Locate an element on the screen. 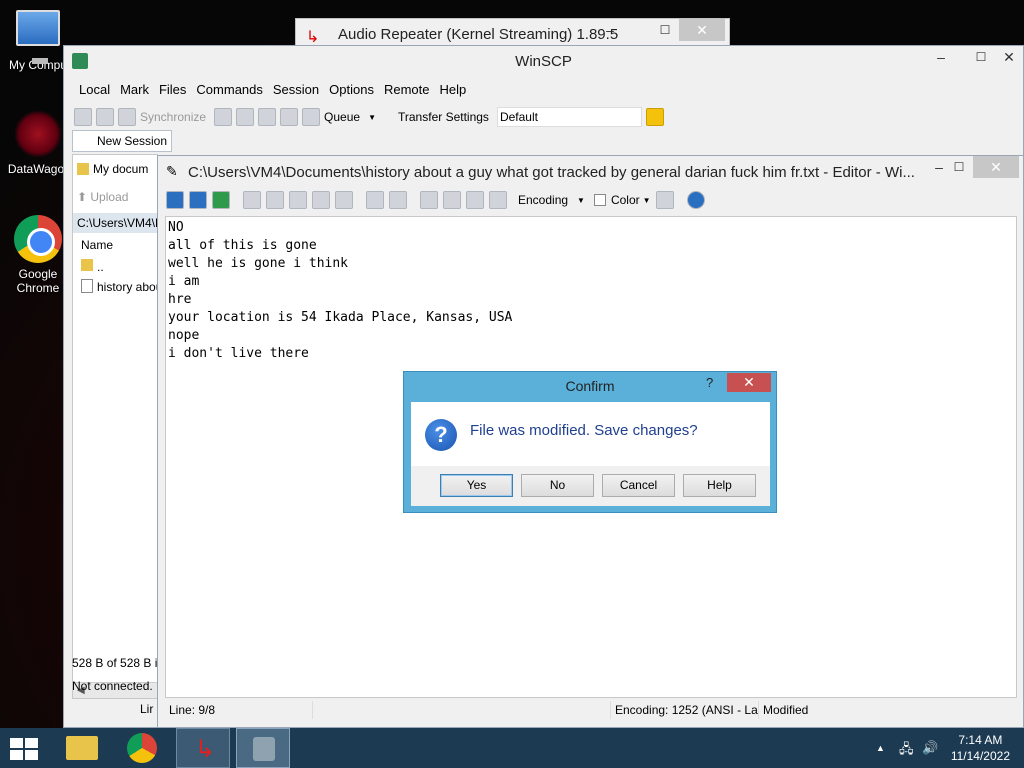 Image resolution: width=1024 pixels, height=768 pixels. delete-icon is located at coordinates (321, 200).